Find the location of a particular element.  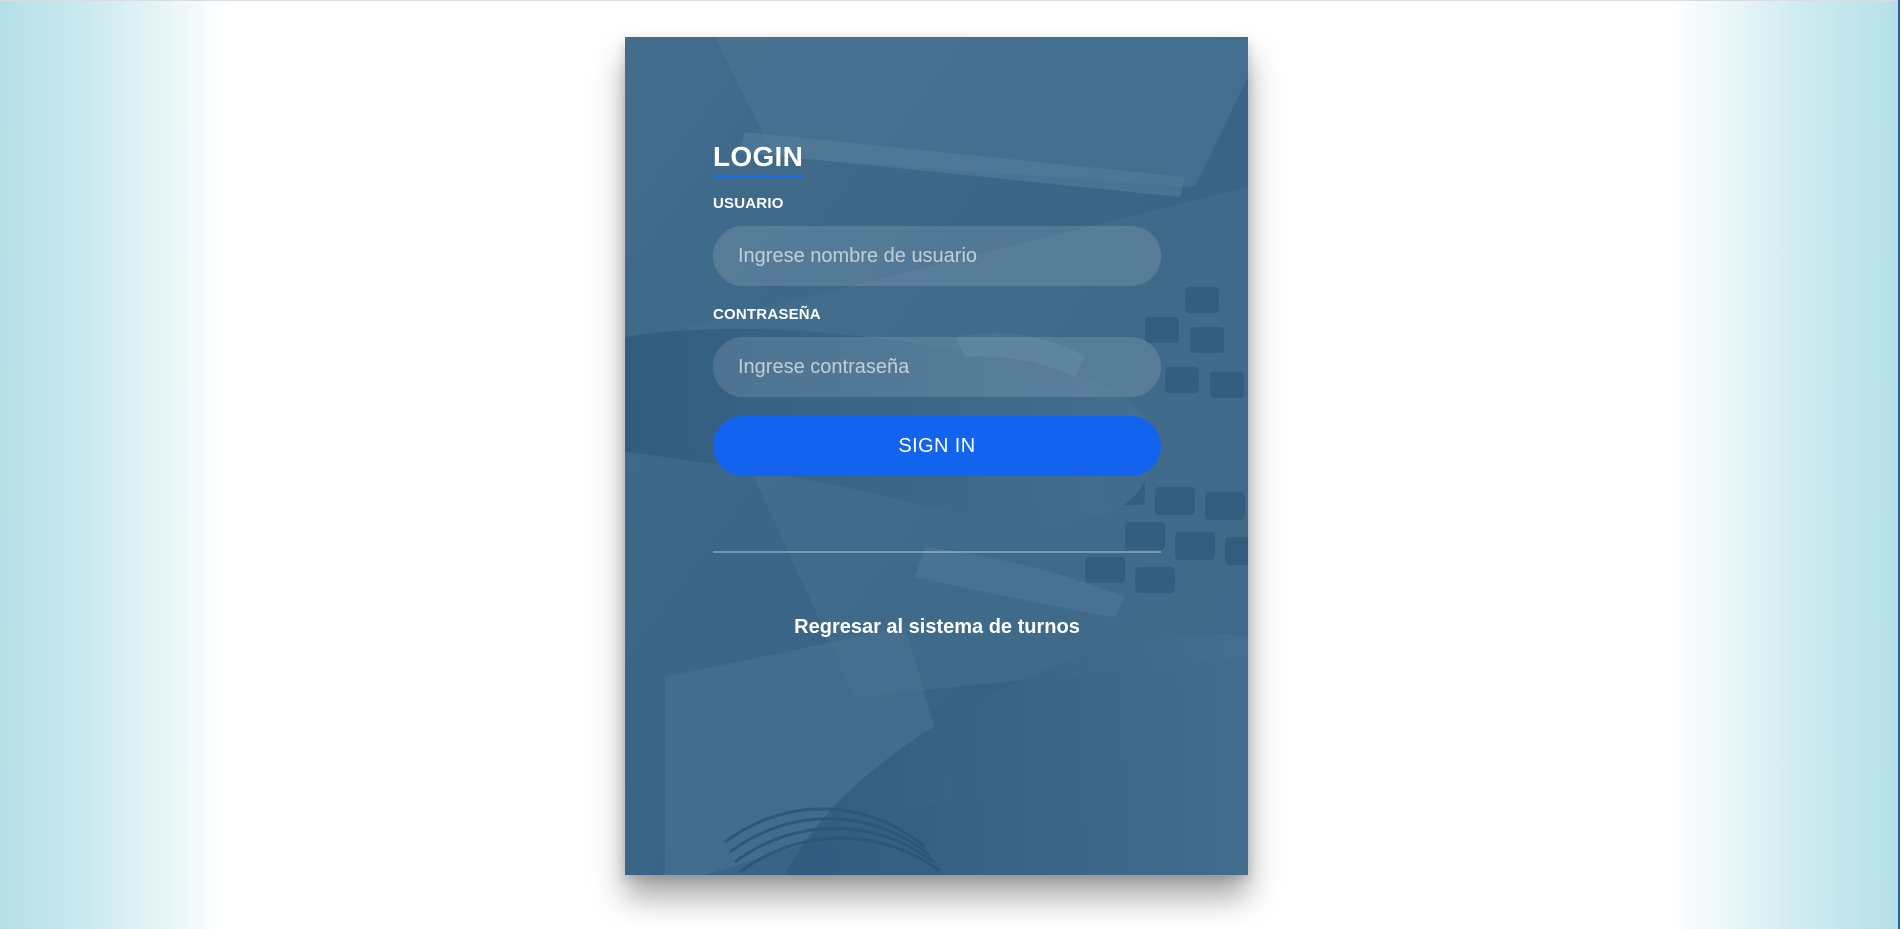

password-input is located at coordinates (937, 367).